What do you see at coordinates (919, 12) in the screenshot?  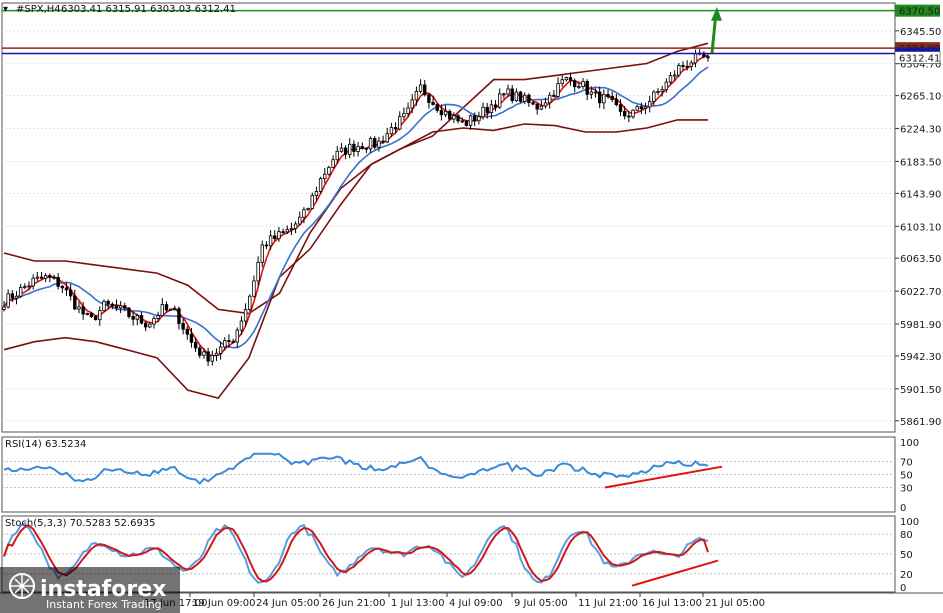 I see `level-6370-label: 6370.50` at bounding box center [919, 12].